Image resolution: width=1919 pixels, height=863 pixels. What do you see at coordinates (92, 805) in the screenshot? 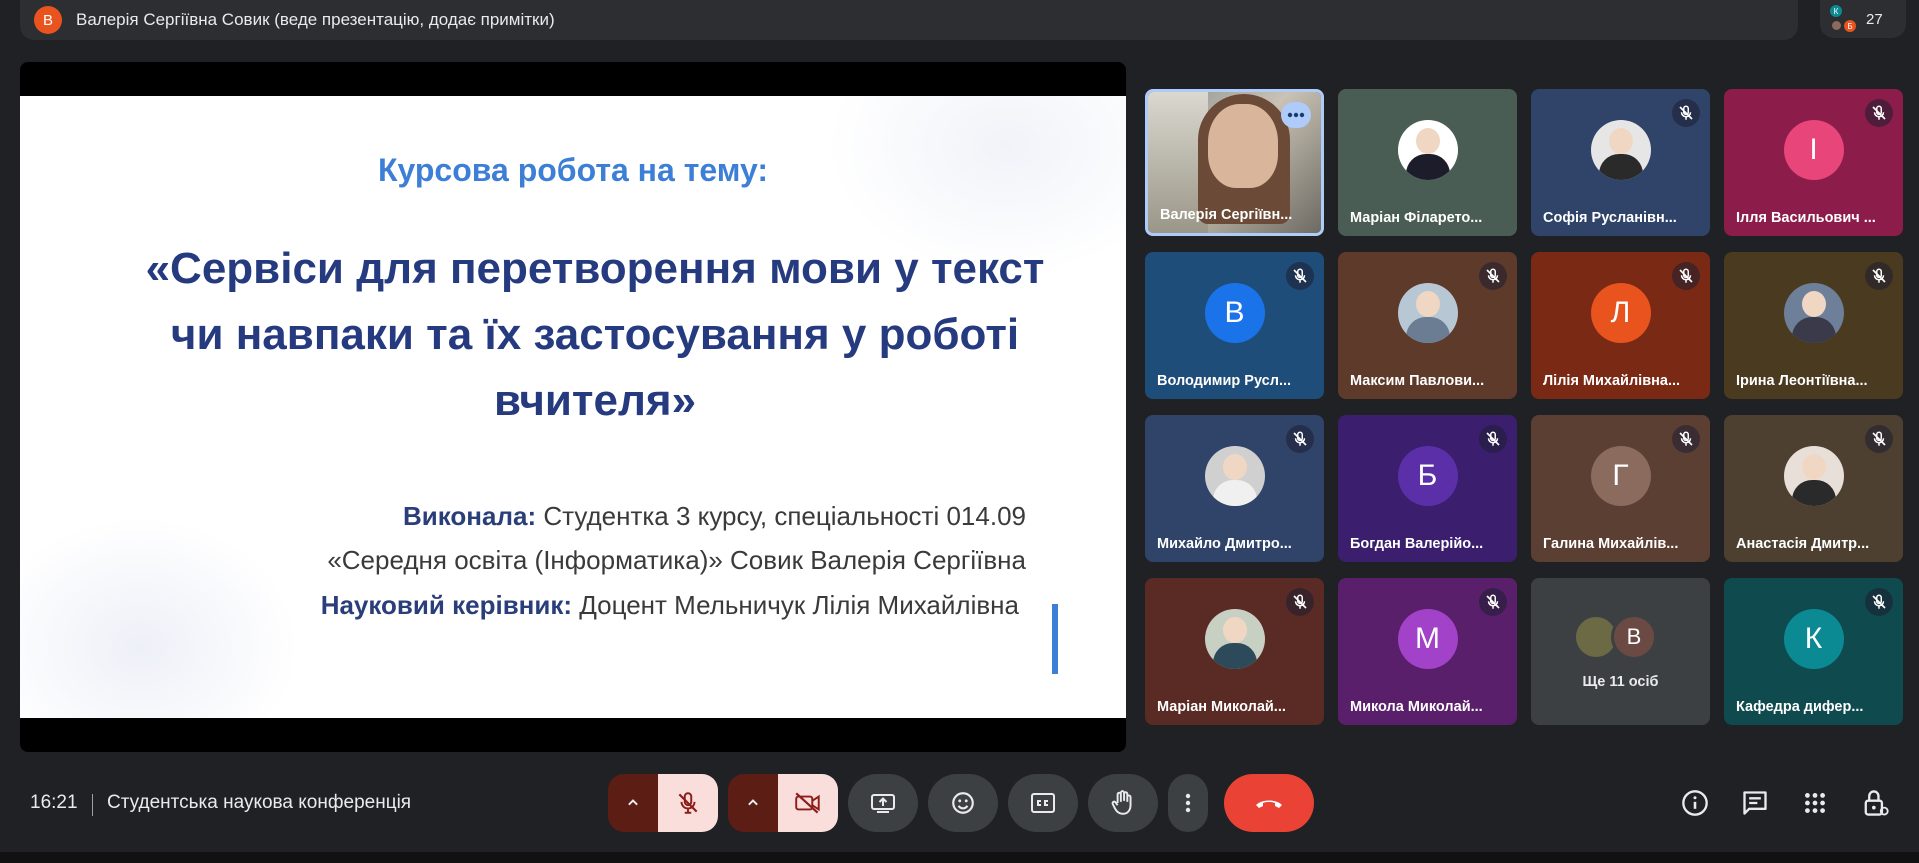
I see `divider` at bounding box center [92, 805].